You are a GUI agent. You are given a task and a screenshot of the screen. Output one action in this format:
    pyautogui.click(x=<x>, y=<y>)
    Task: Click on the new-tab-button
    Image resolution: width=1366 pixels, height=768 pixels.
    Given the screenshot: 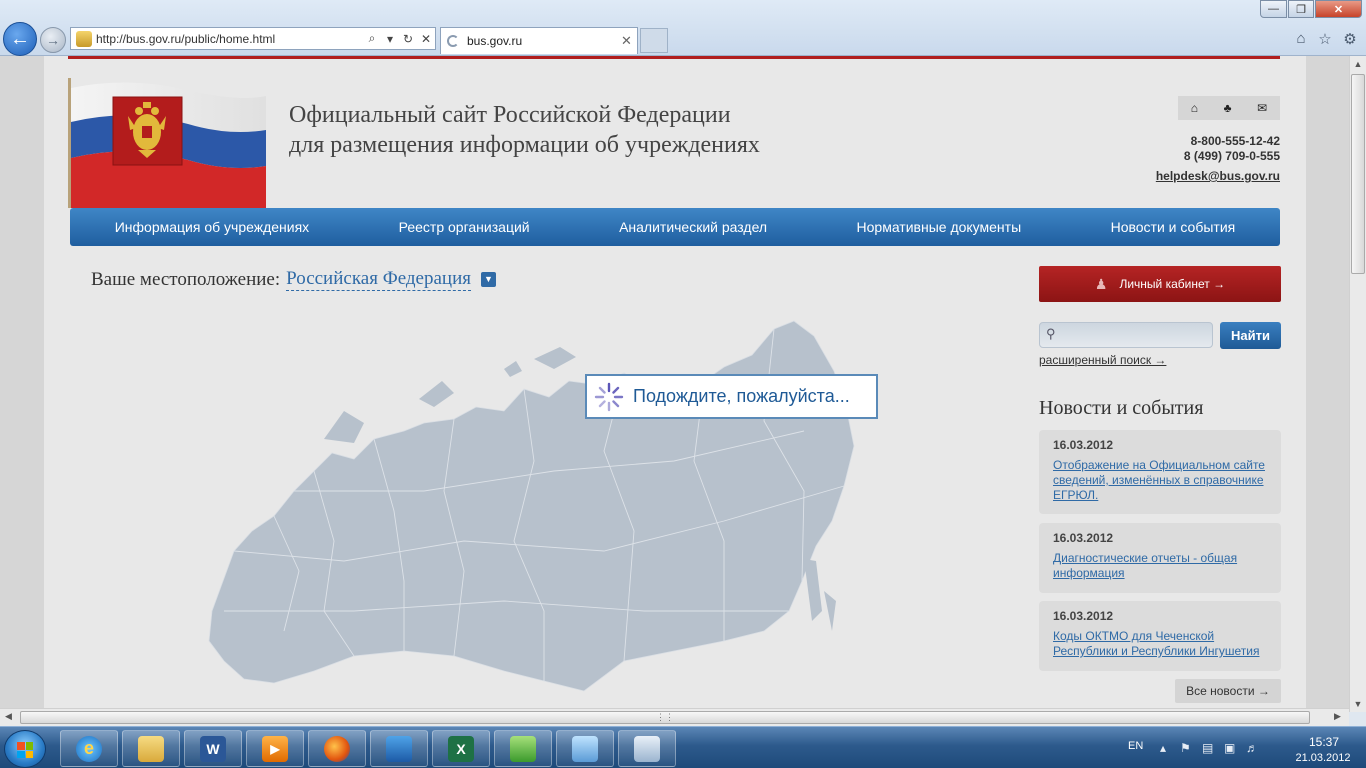 What is the action you would take?
    pyautogui.click(x=654, y=40)
    